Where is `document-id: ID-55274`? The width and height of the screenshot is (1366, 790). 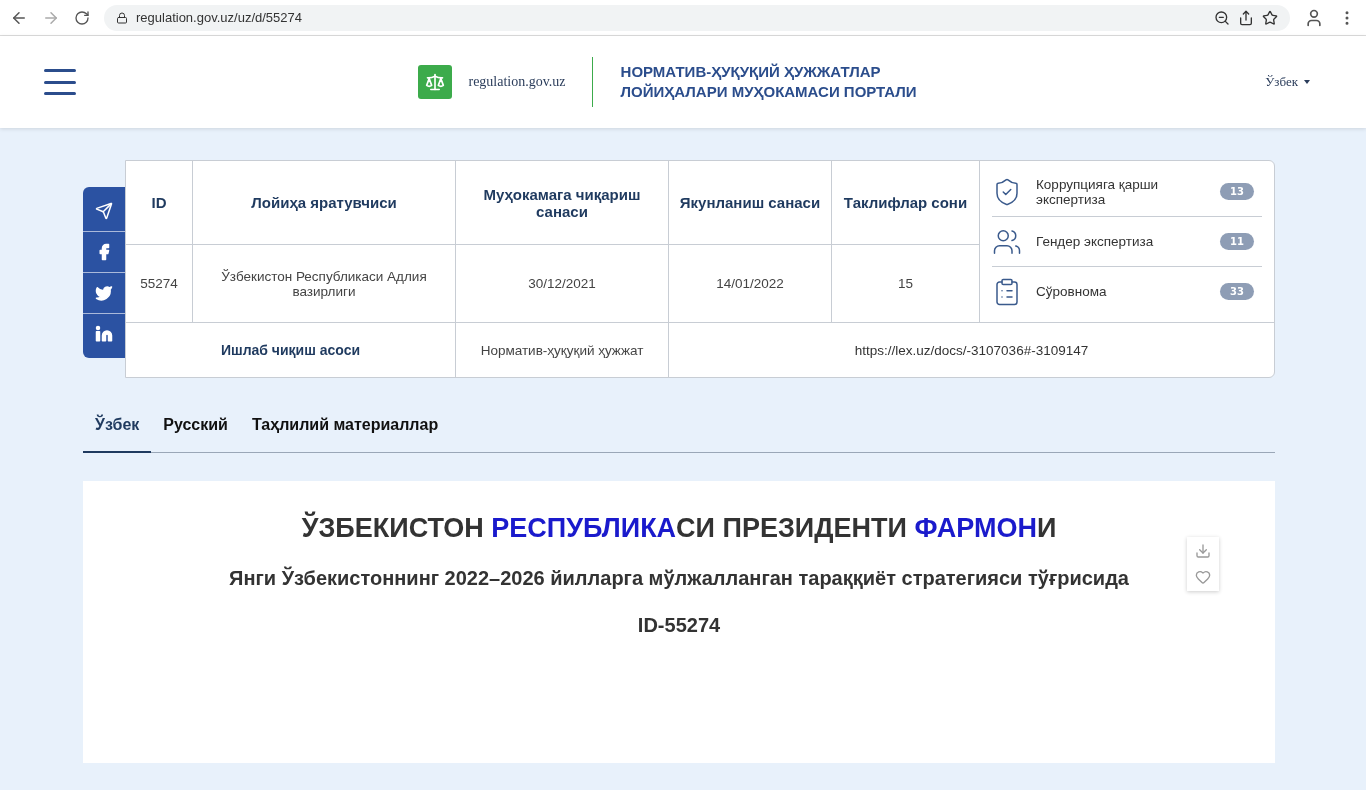 document-id: ID-55274 is located at coordinates (679, 625).